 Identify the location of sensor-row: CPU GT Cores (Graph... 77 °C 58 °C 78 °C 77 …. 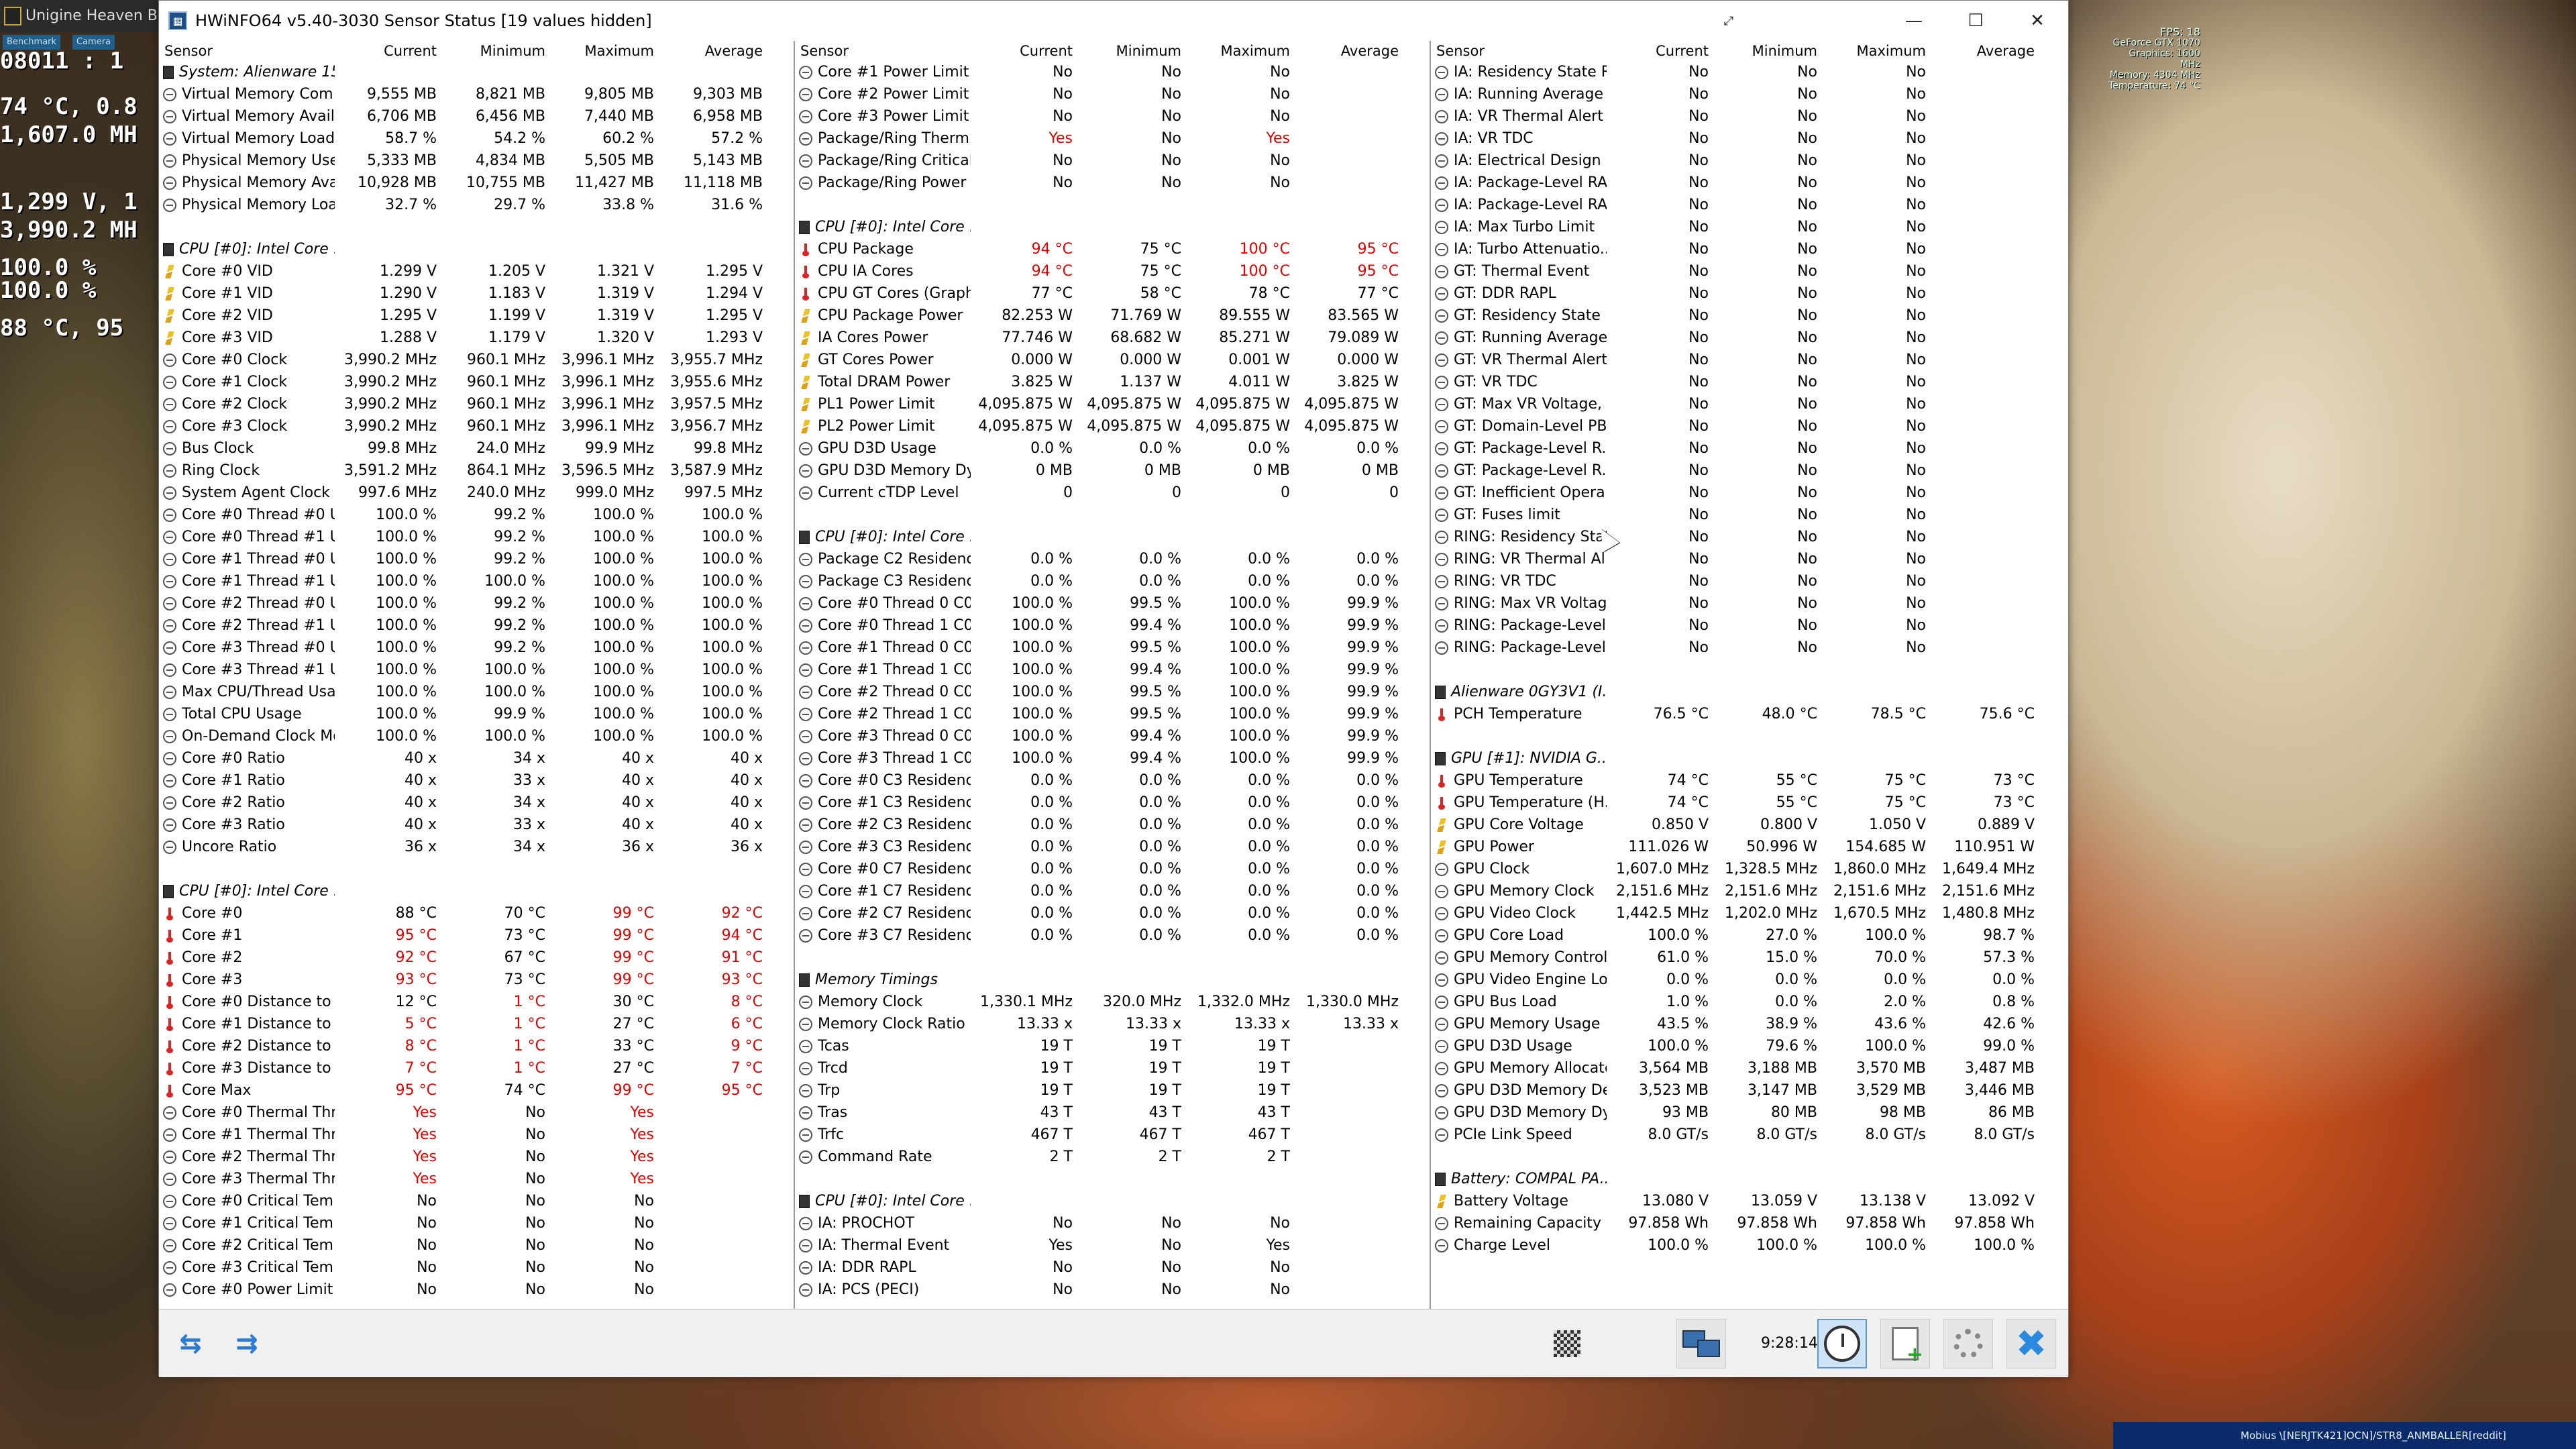
(1112, 293).